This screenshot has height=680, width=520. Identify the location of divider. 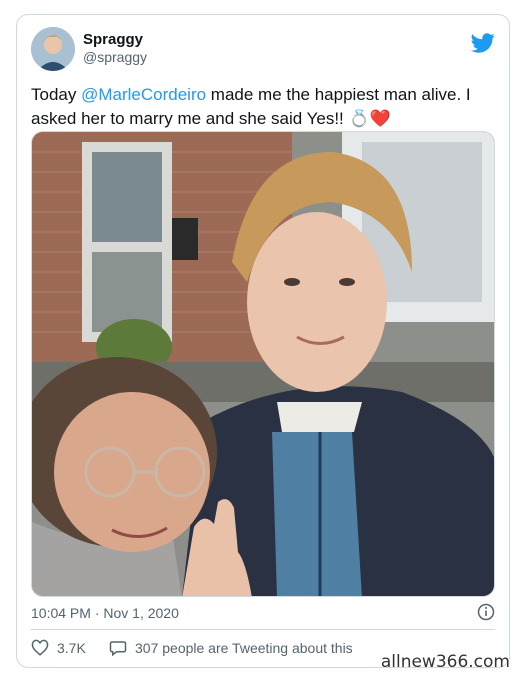
(263, 629).